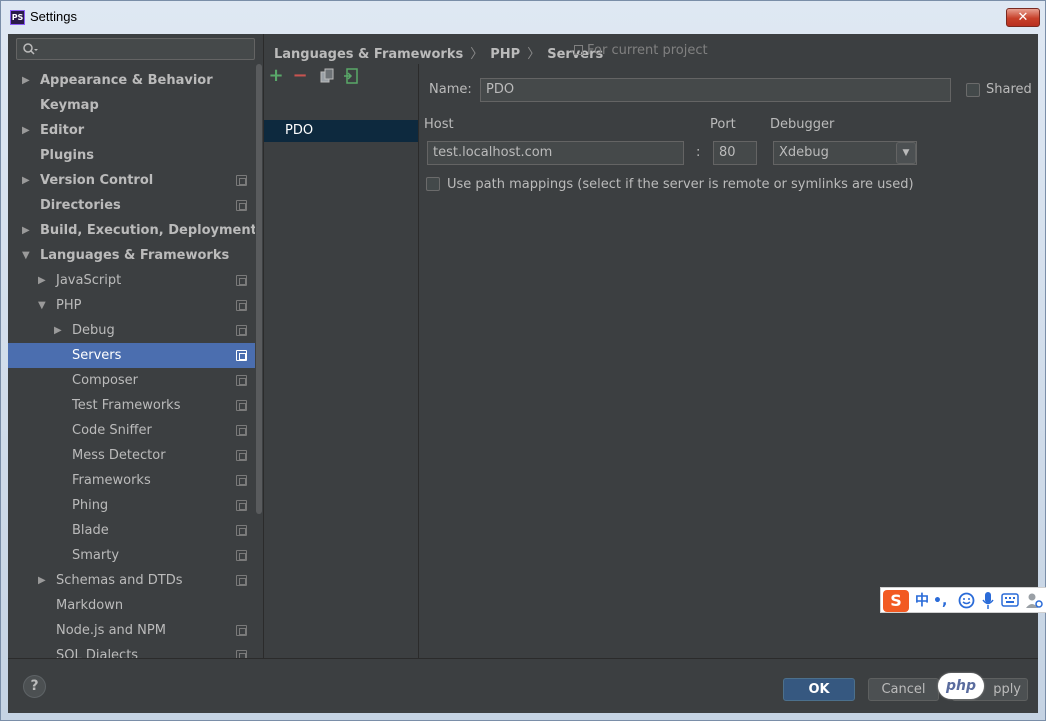 This screenshot has height=721, width=1046. What do you see at coordinates (1023, 17) in the screenshot?
I see `close-window-button: ✕` at bounding box center [1023, 17].